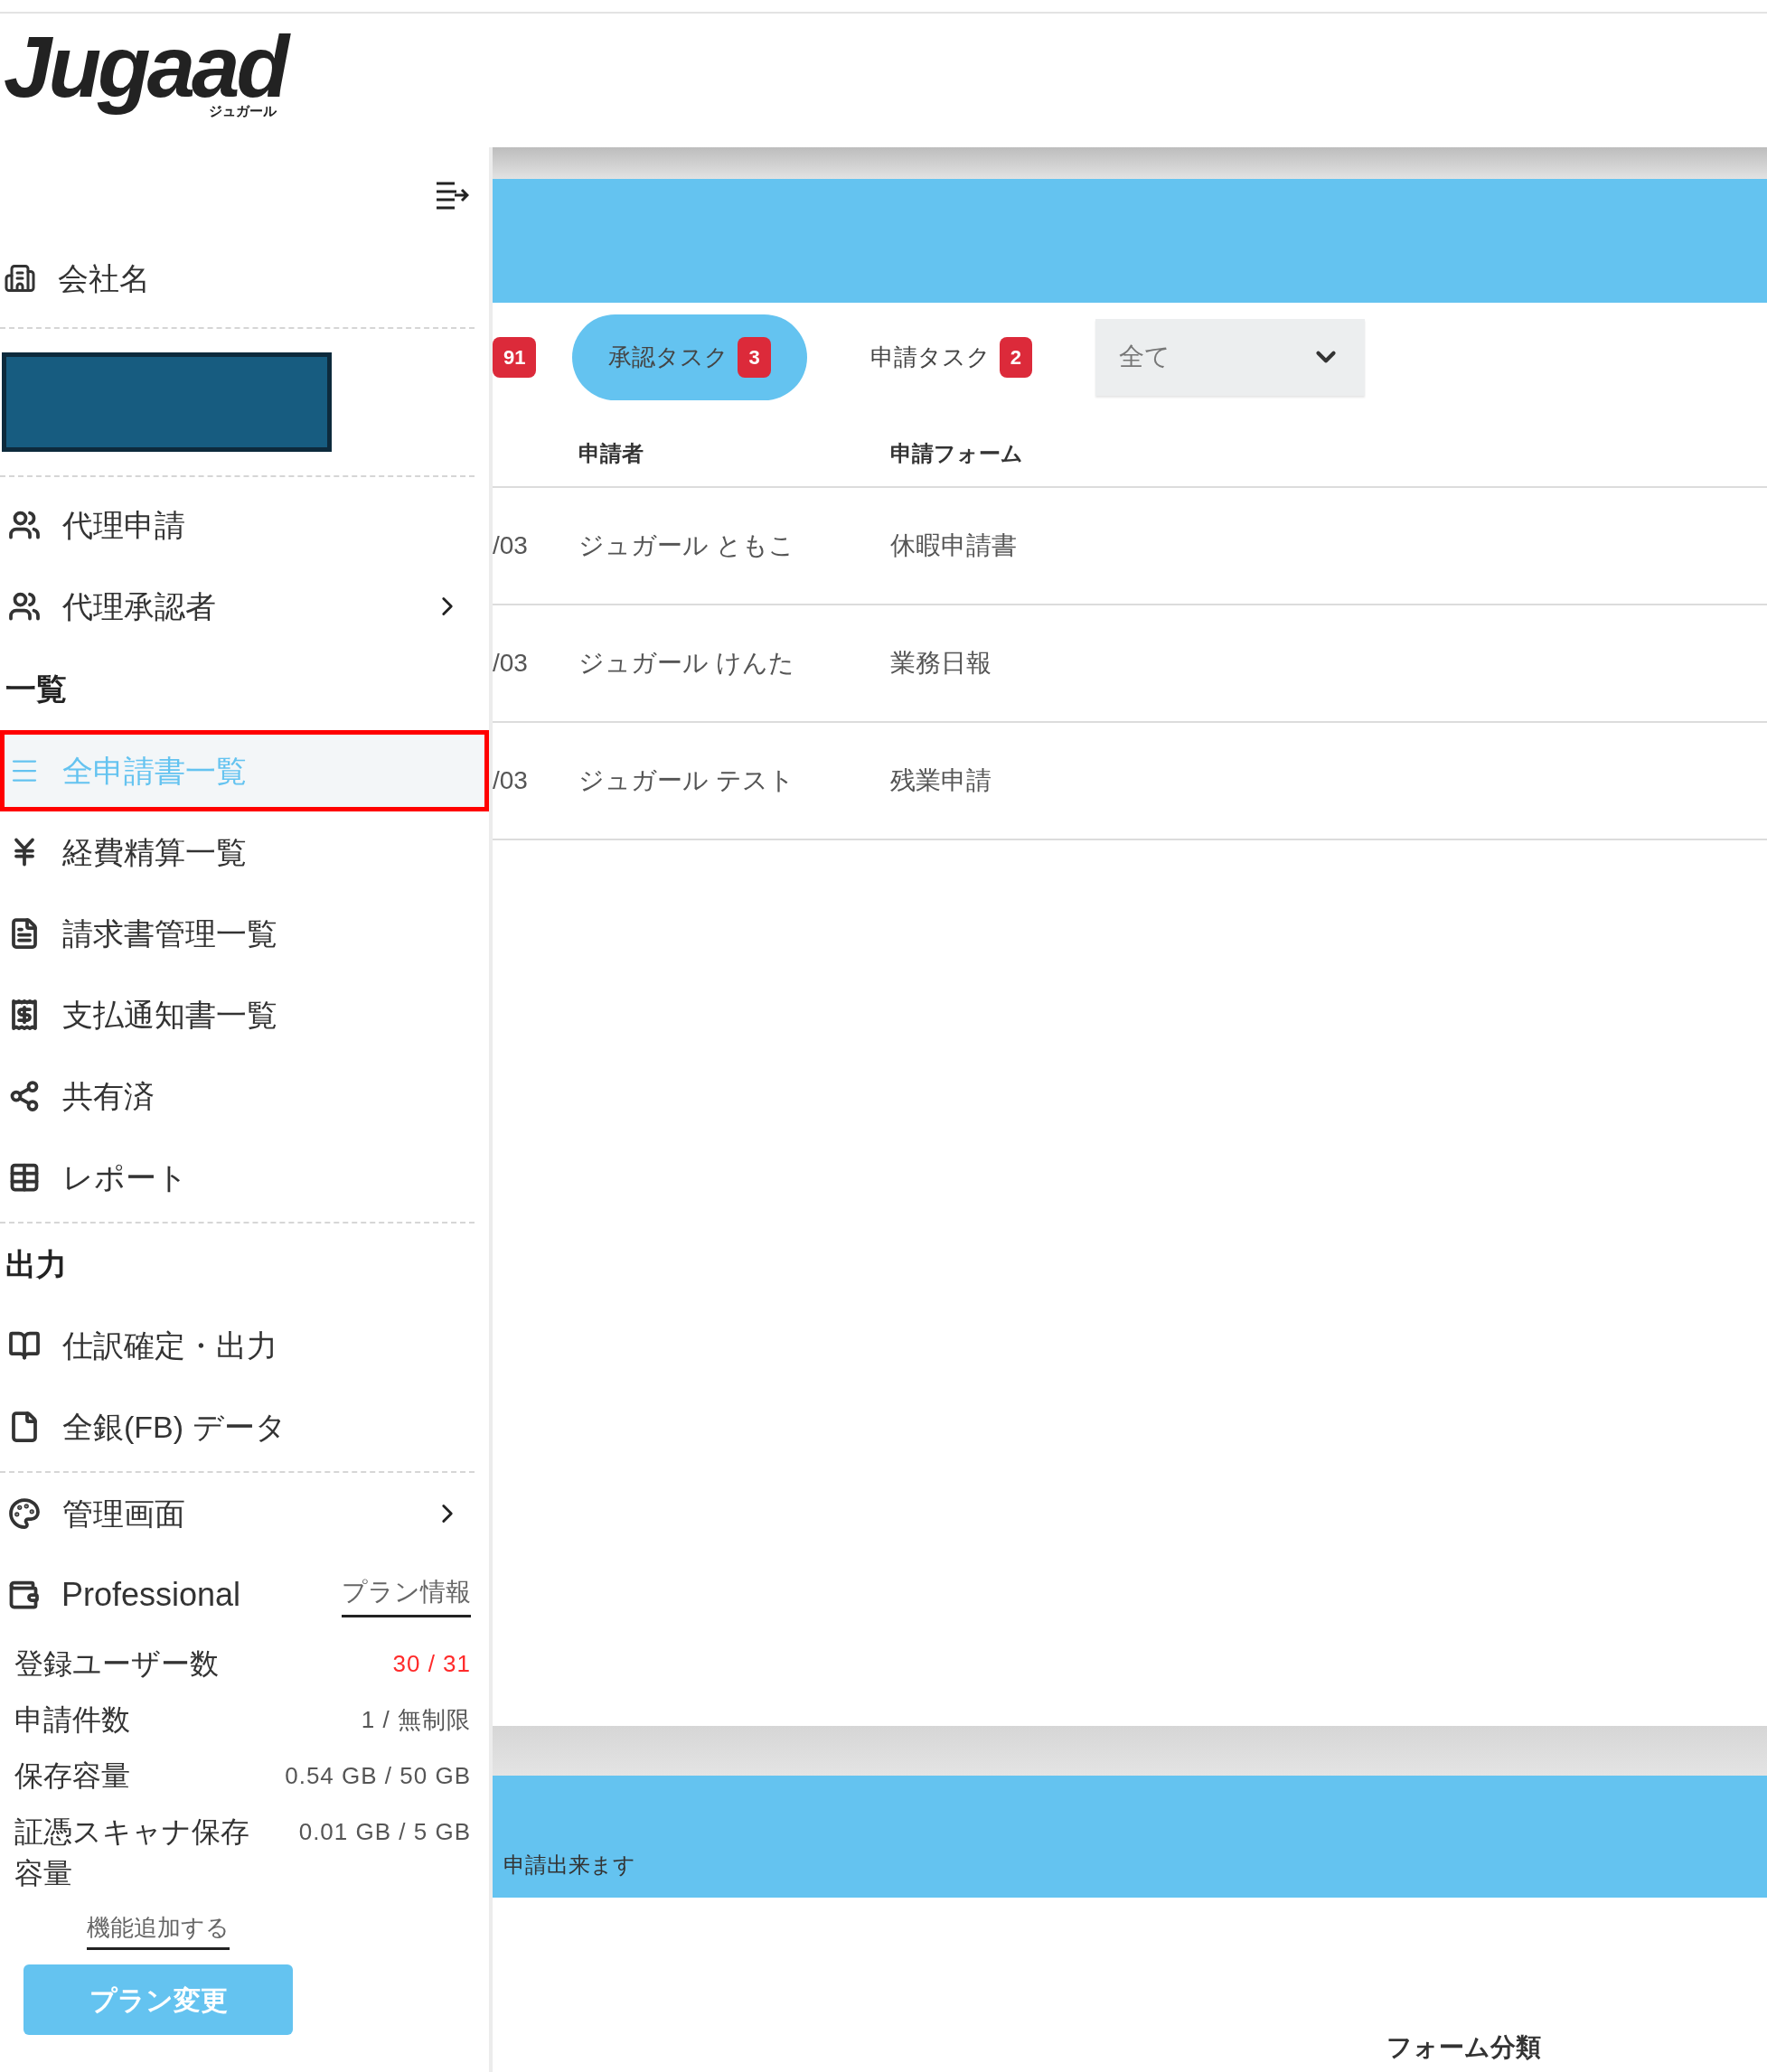 The height and width of the screenshot is (2072, 1767). What do you see at coordinates (244, 525) in the screenshot?
I see `nav-item: 代理申請` at bounding box center [244, 525].